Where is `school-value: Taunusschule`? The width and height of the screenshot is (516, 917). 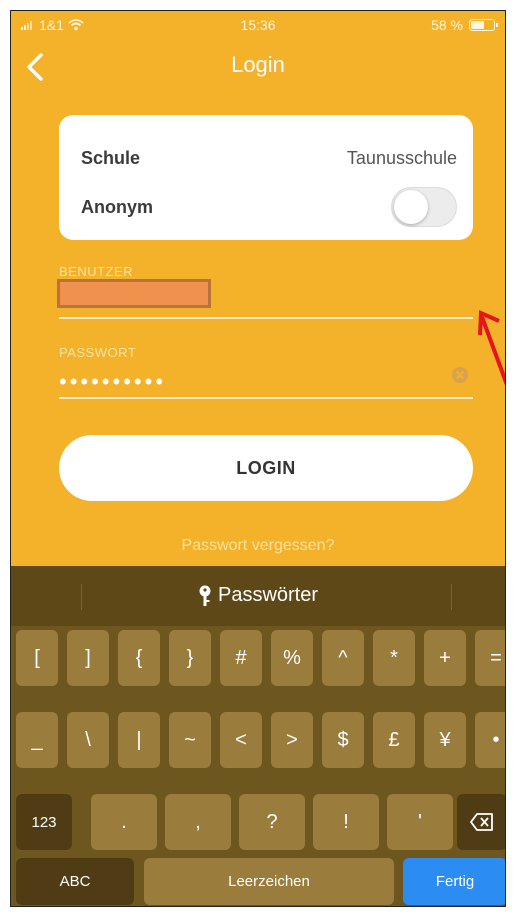 school-value: Taunusschule is located at coordinates (401, 157).